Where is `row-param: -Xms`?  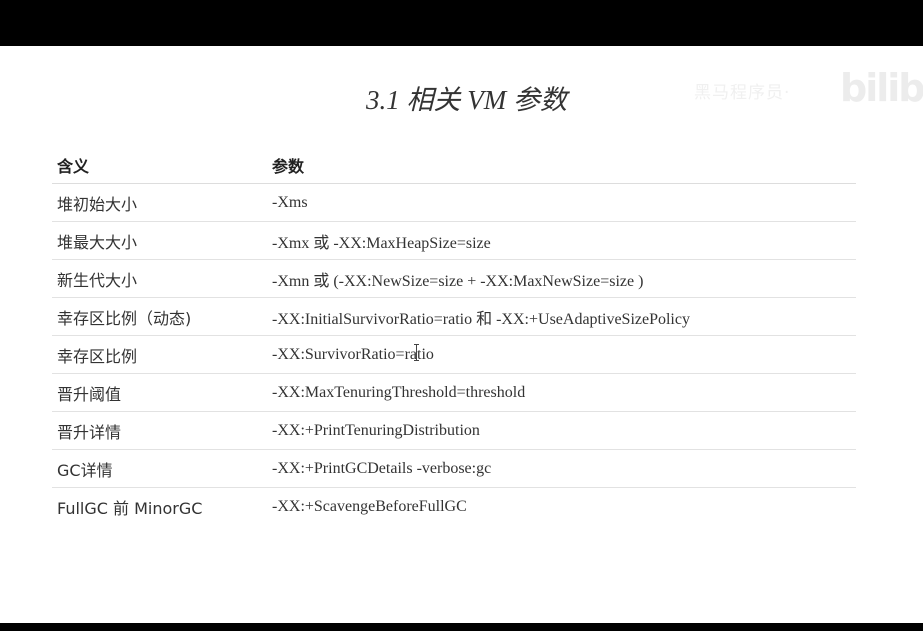 row-param: -Xms is located at coordinates (561, 202).